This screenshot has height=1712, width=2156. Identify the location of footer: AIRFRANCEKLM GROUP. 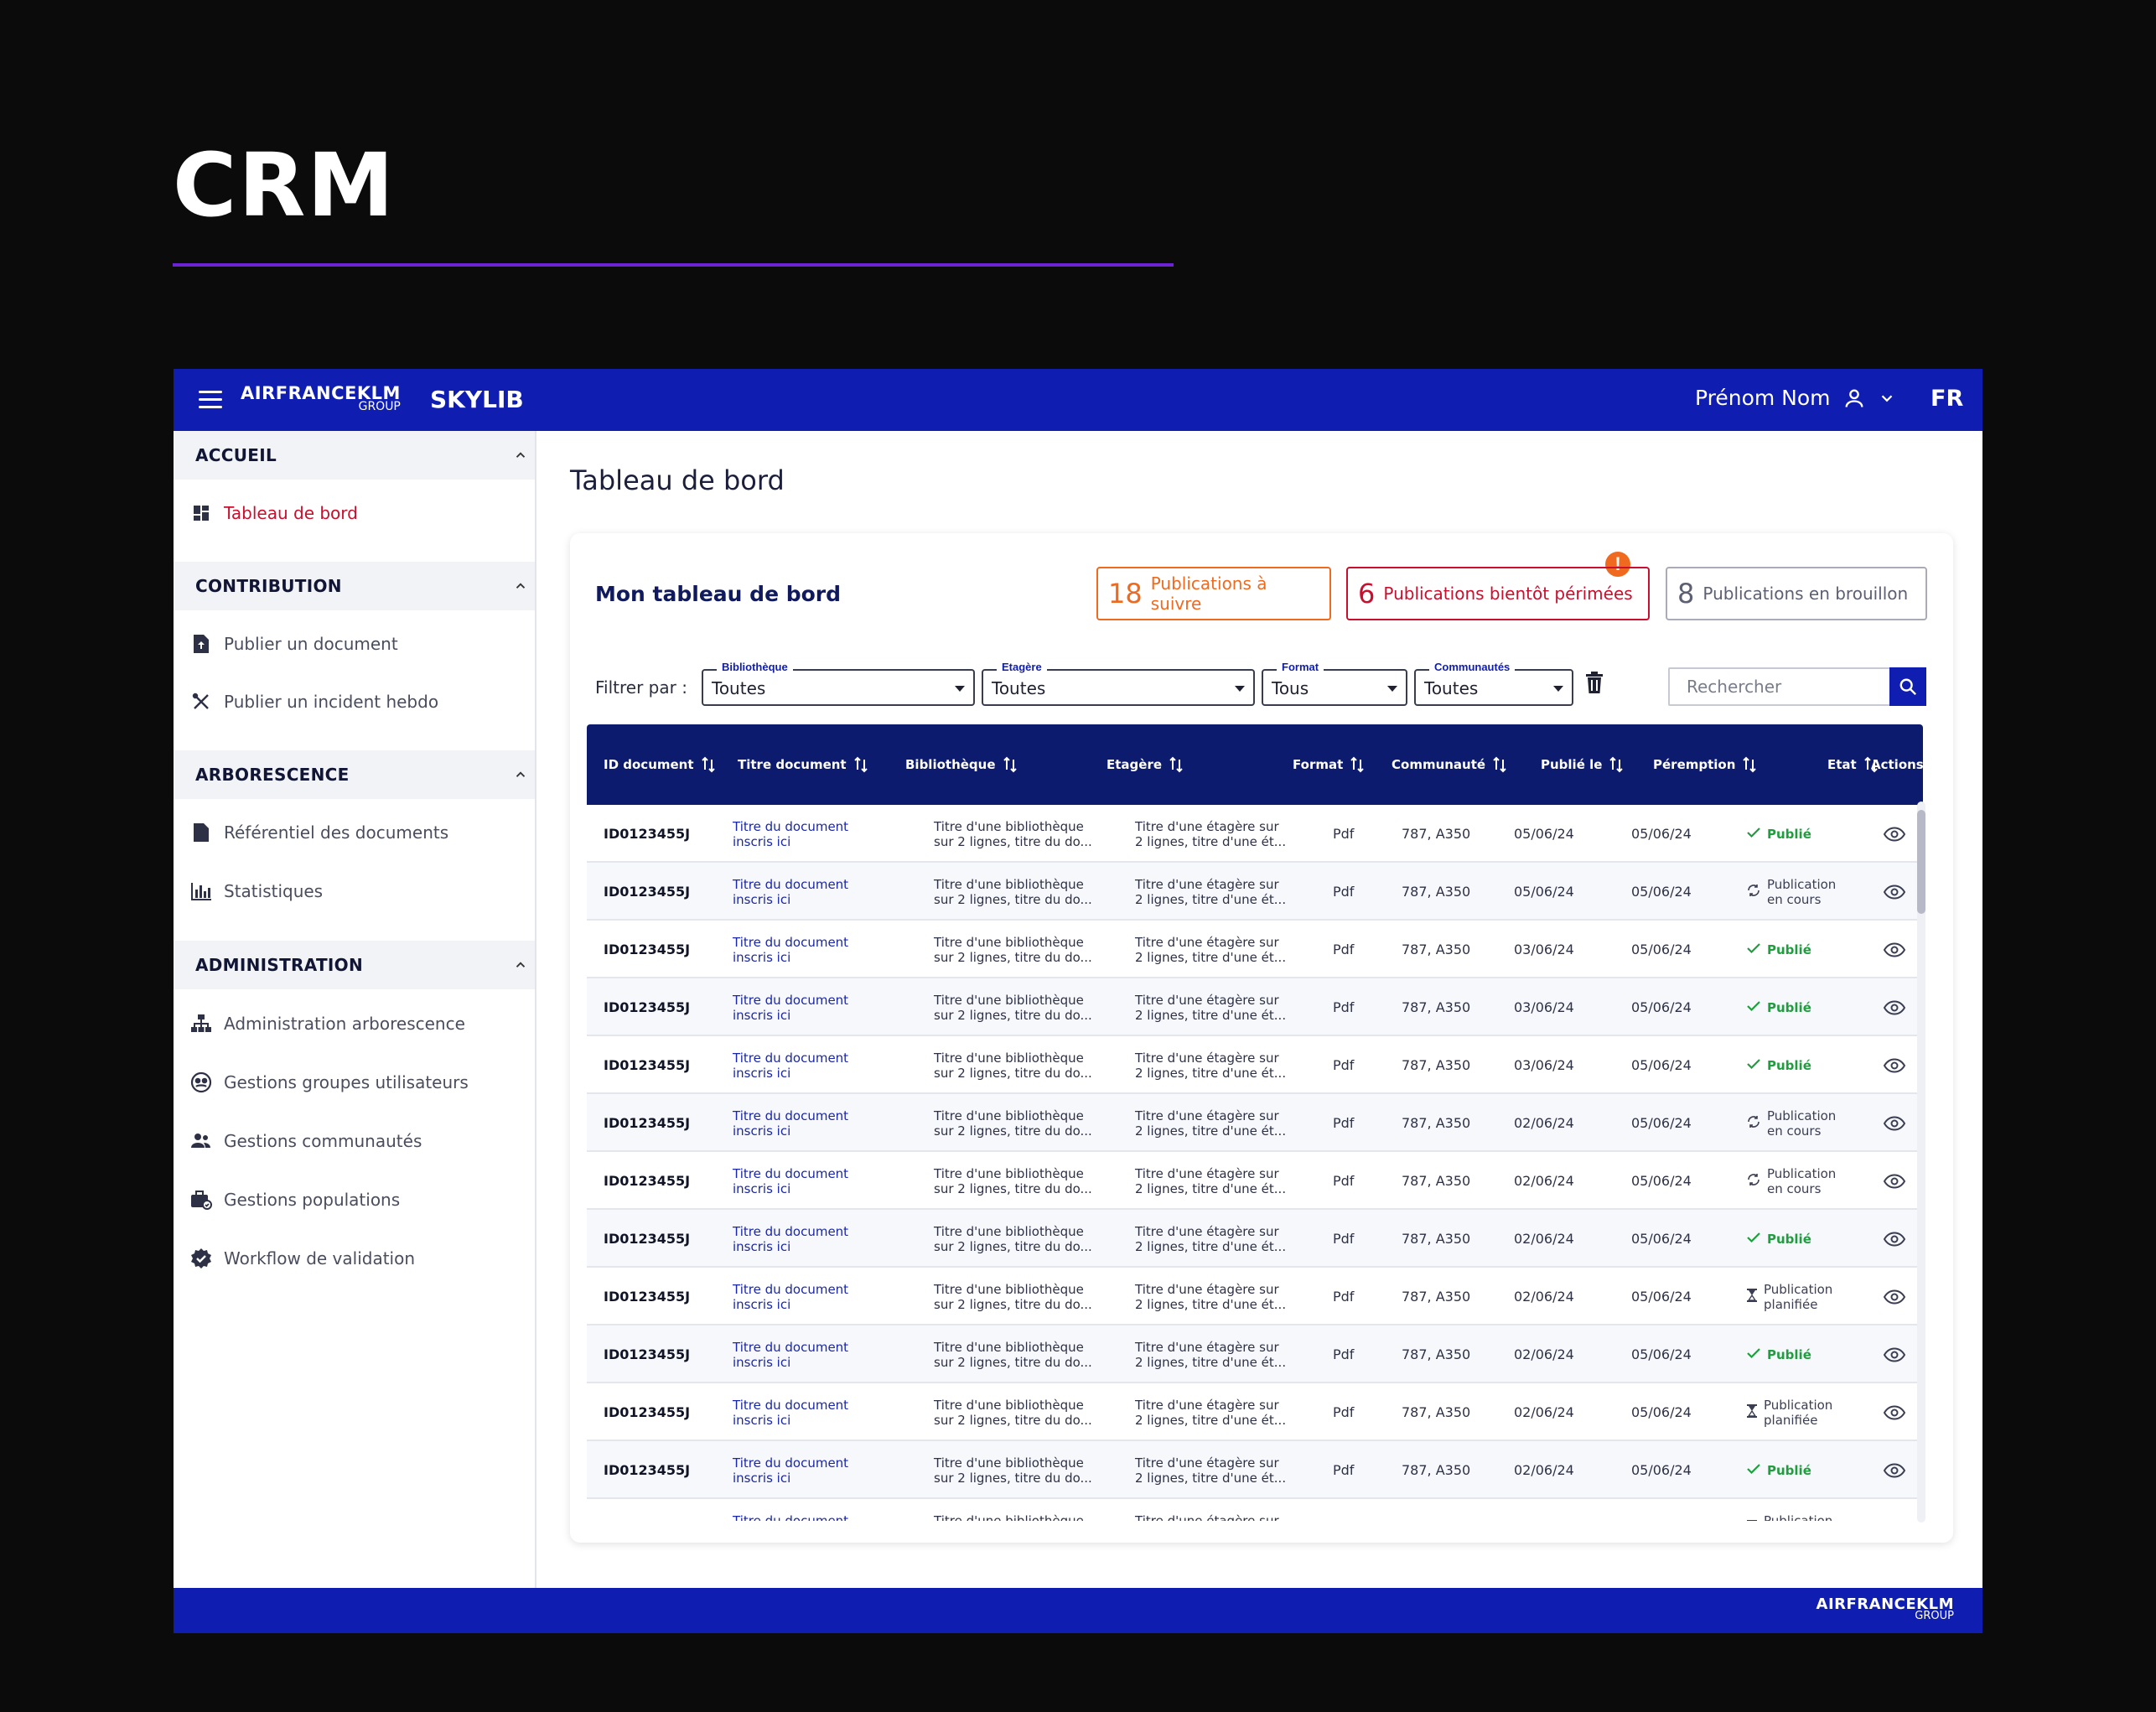
(1078, 1610).